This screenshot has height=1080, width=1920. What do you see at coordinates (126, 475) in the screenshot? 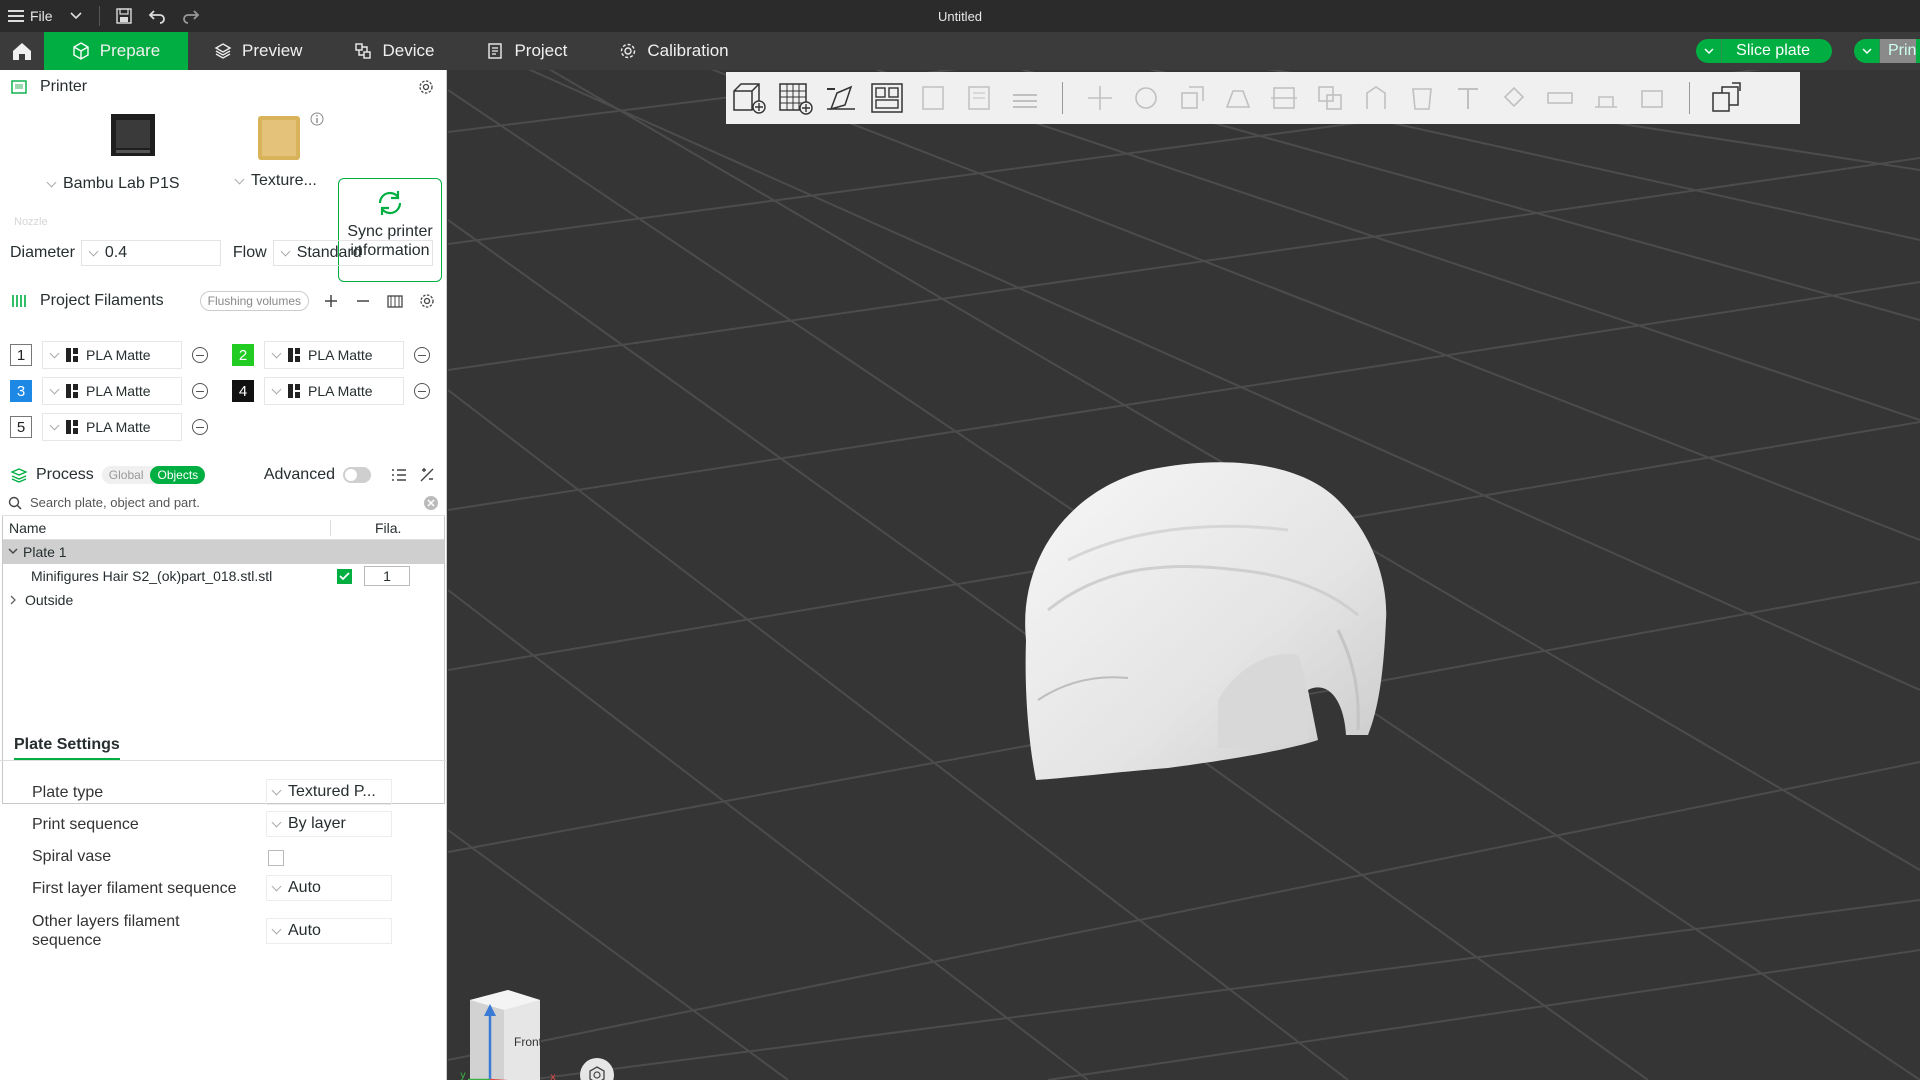
I see `global-scope-button: Global` at bounding box center [126, 475].